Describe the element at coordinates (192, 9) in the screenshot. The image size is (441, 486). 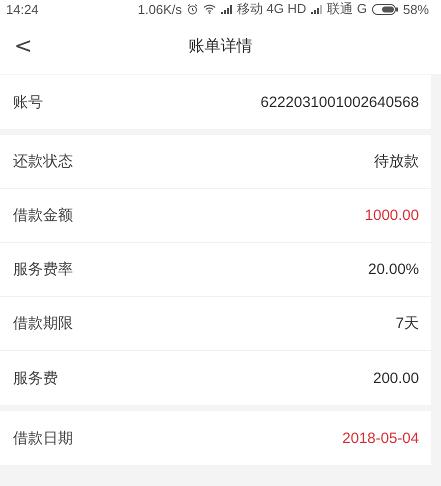
I see `alarm-icon` at that location.